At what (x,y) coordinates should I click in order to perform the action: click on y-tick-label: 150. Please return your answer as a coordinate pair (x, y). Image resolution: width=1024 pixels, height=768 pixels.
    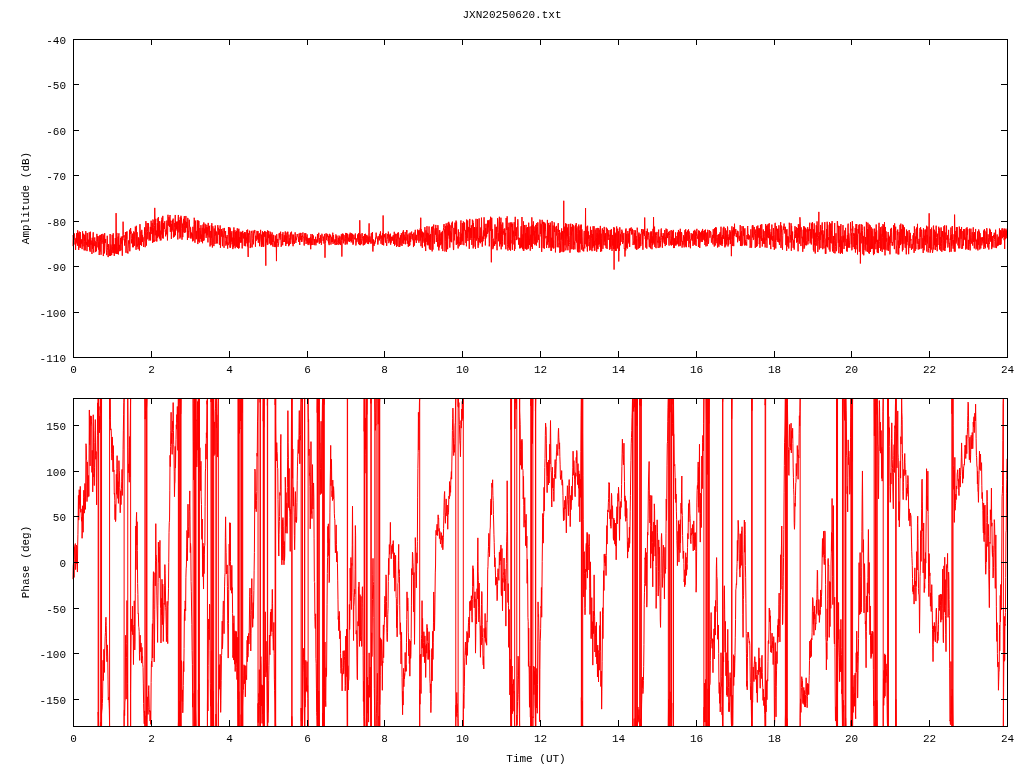
    Looking at the image, I should click on (56, 426).